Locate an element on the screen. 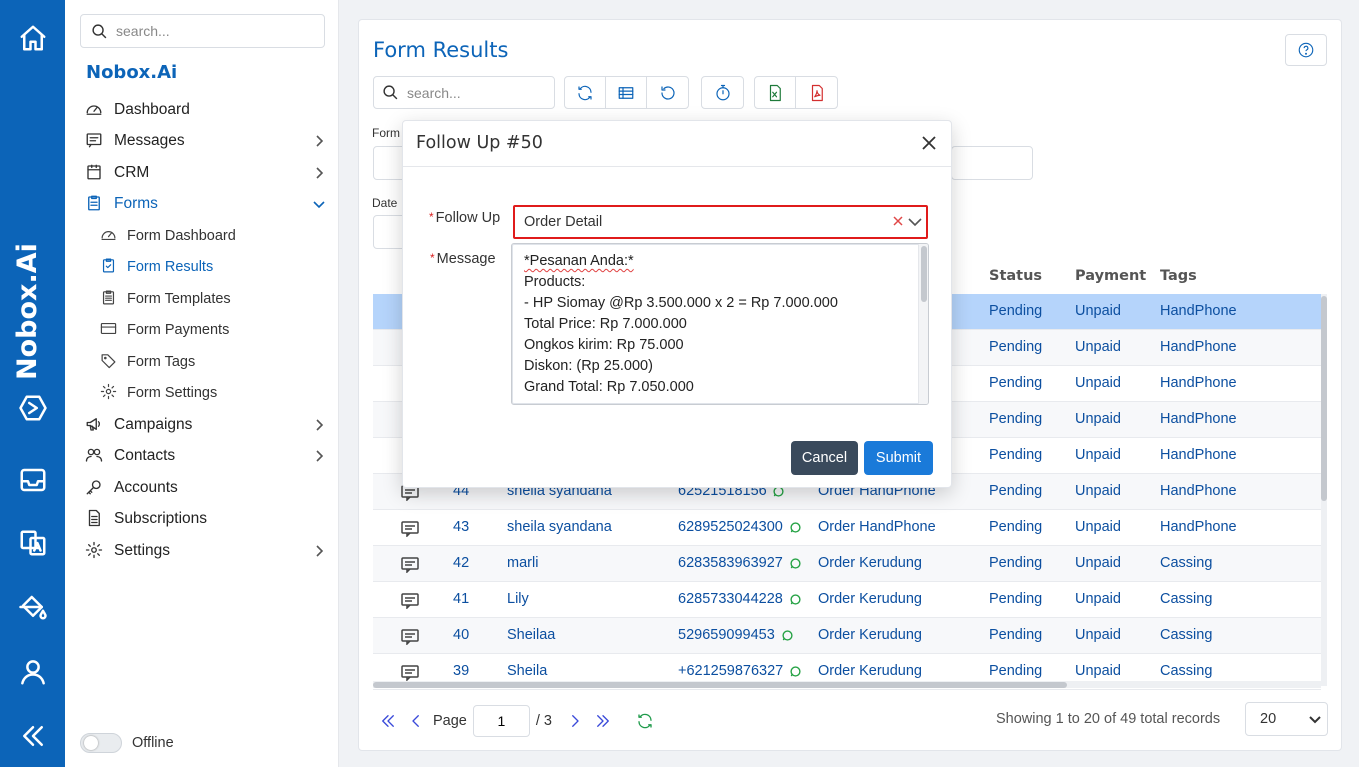 The width and height of the screenshot is (1359, 767). app-rail: Nobox.Ai is located at coordinates (32, 383).